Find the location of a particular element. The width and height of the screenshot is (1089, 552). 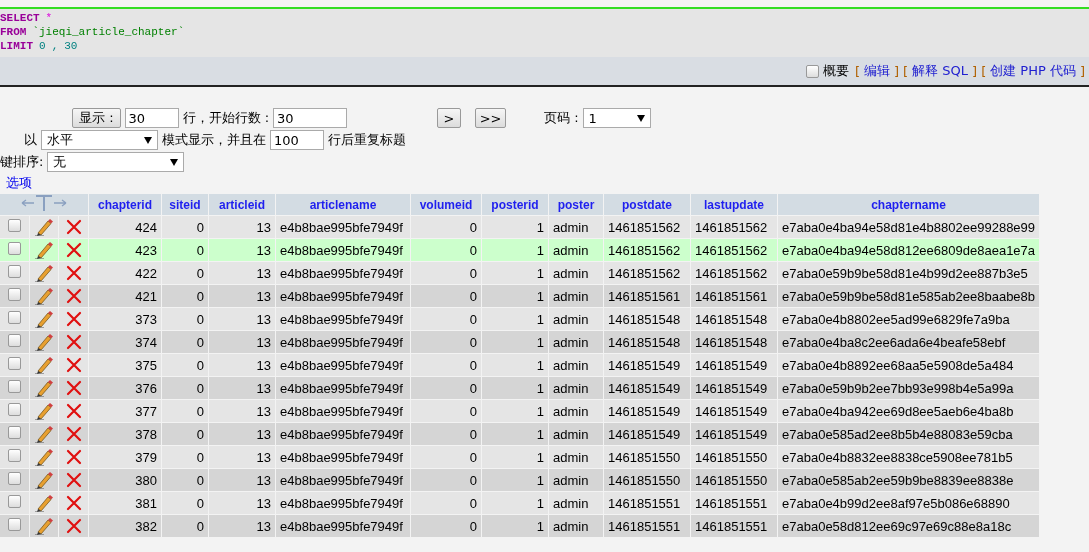

page-select: 1 is located at coordinates (616, 118).